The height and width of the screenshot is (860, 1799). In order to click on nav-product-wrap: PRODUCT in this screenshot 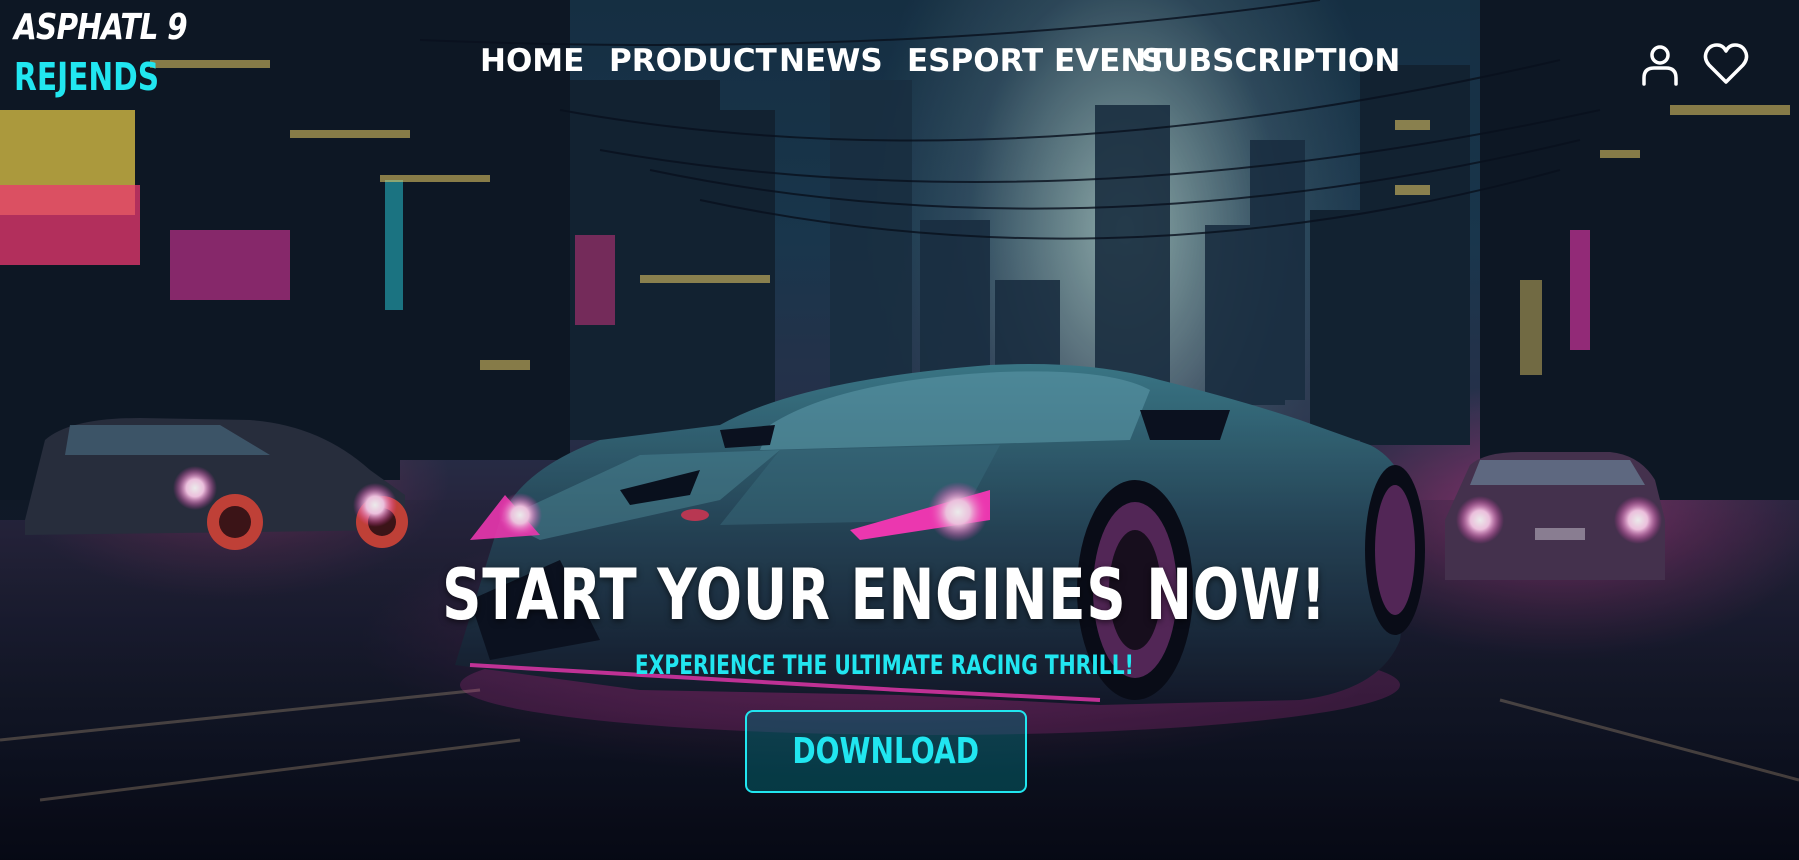, I will do `click(693, 61)`.